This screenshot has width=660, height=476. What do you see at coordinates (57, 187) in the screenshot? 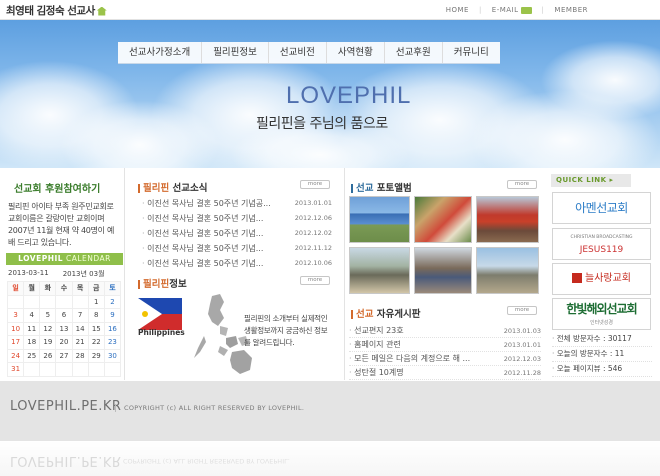
I see `support-title: 선교회 후원참여하기` at bounding box center [57, 187].